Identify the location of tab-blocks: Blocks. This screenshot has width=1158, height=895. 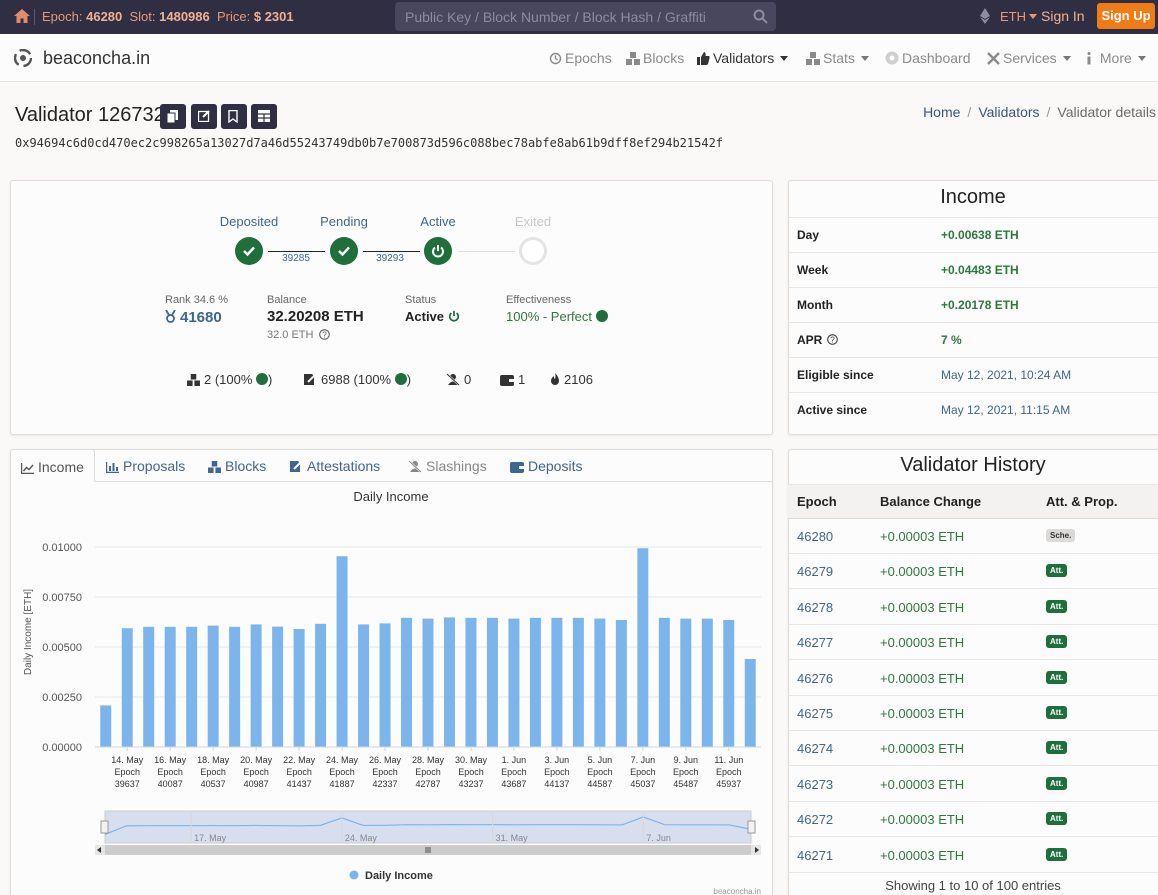
(237, 465).